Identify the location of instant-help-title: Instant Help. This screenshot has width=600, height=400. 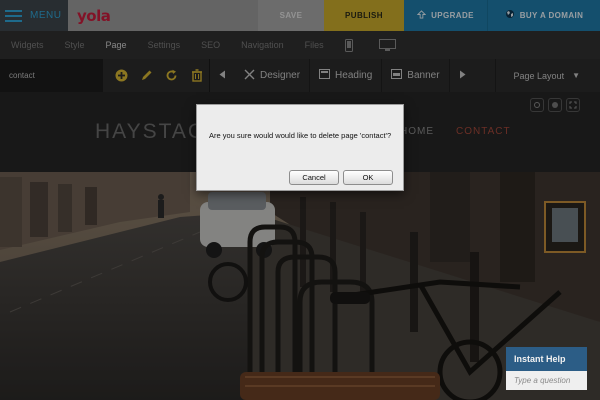
(546, 359).